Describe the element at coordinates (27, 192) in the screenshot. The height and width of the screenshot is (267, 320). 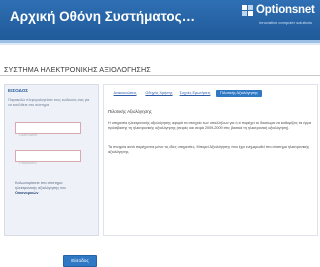
I see `welcome-note-emphasis: Οικονομικών` at that location.